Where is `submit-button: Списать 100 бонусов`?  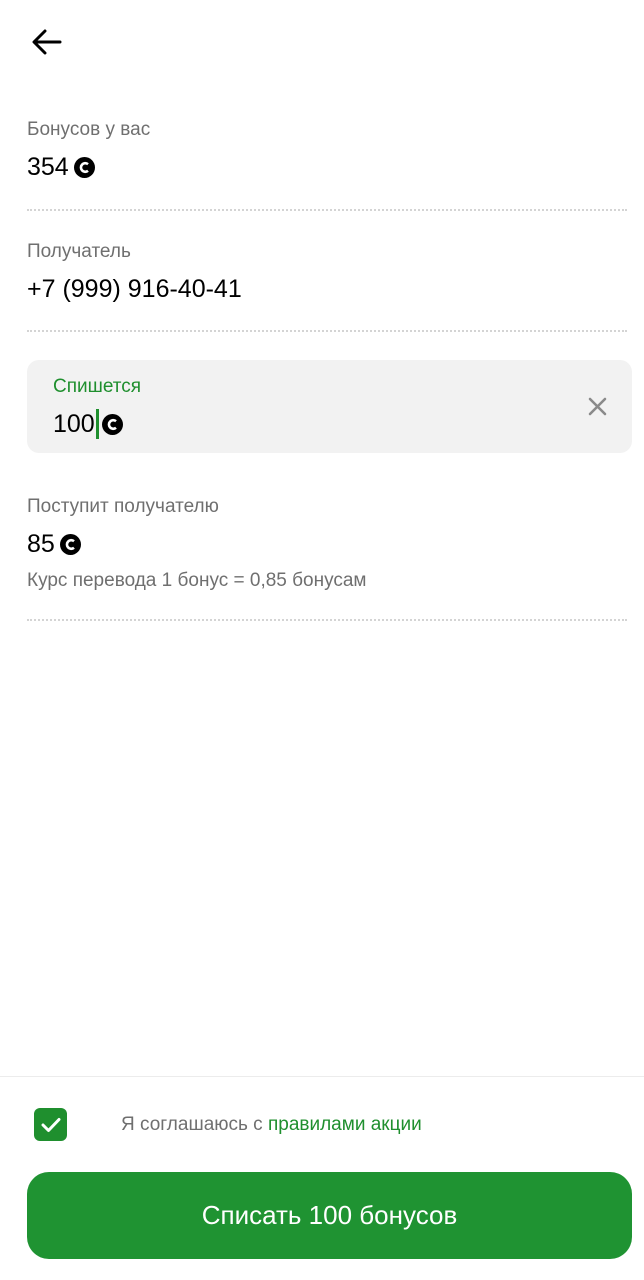
submit-button: Списать 100 бонусов is located at coordinates (329, 1215).